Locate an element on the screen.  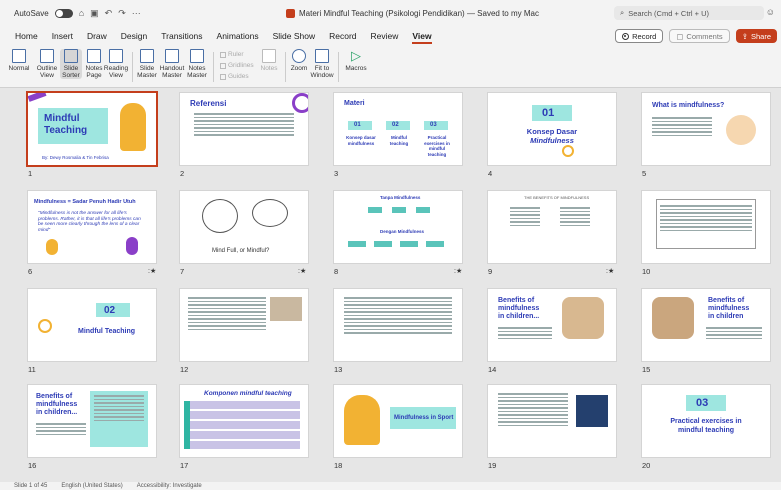
ruler-checkbox: Ruler is located at coordinates (232, 54).